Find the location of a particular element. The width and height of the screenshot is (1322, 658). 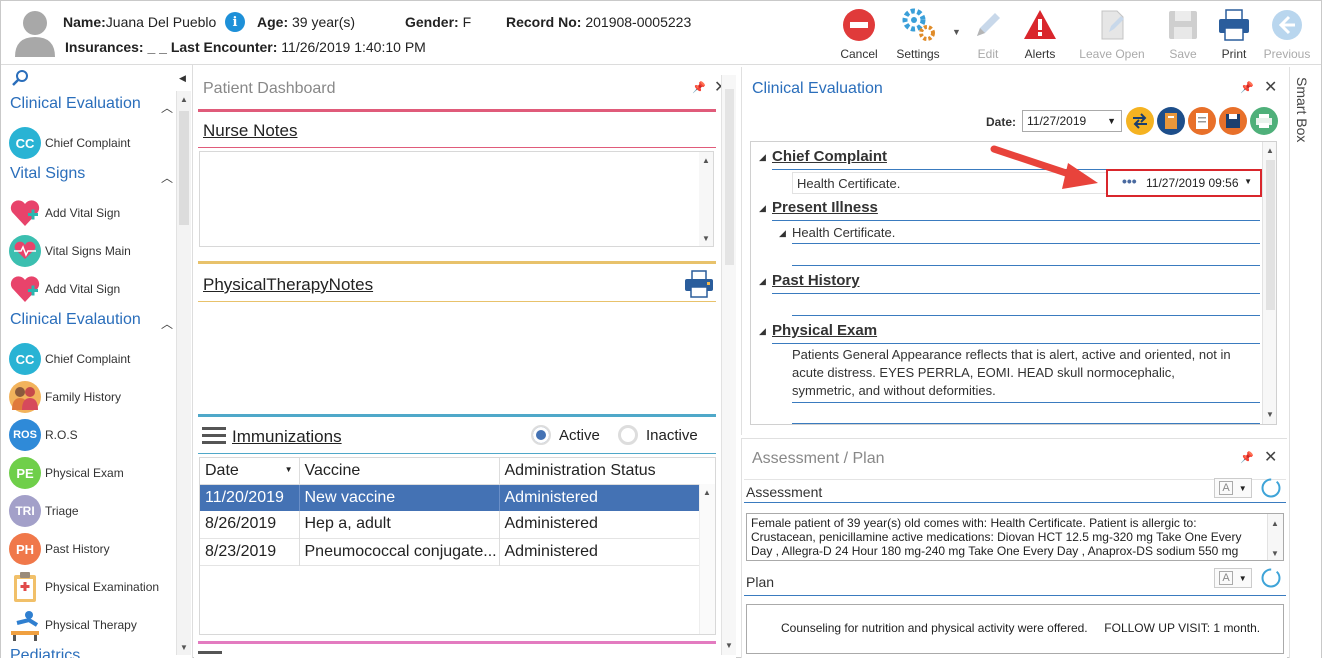

column-header-date: Date ▼ is located at coordinates (250, 471).